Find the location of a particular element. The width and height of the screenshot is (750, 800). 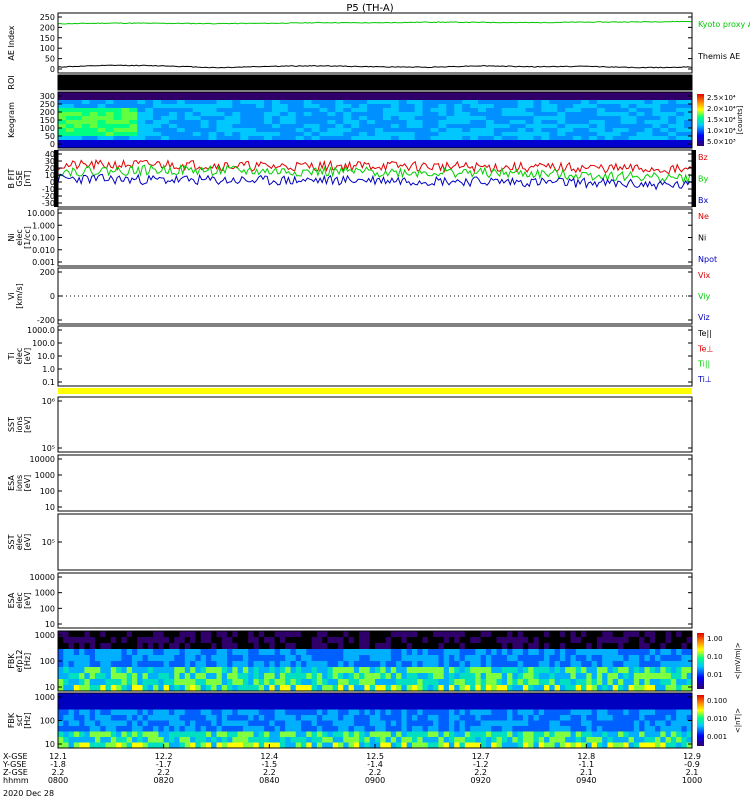

panel-sst2: 10⁵SST elec [eV] is located at coordinates (350, 542).